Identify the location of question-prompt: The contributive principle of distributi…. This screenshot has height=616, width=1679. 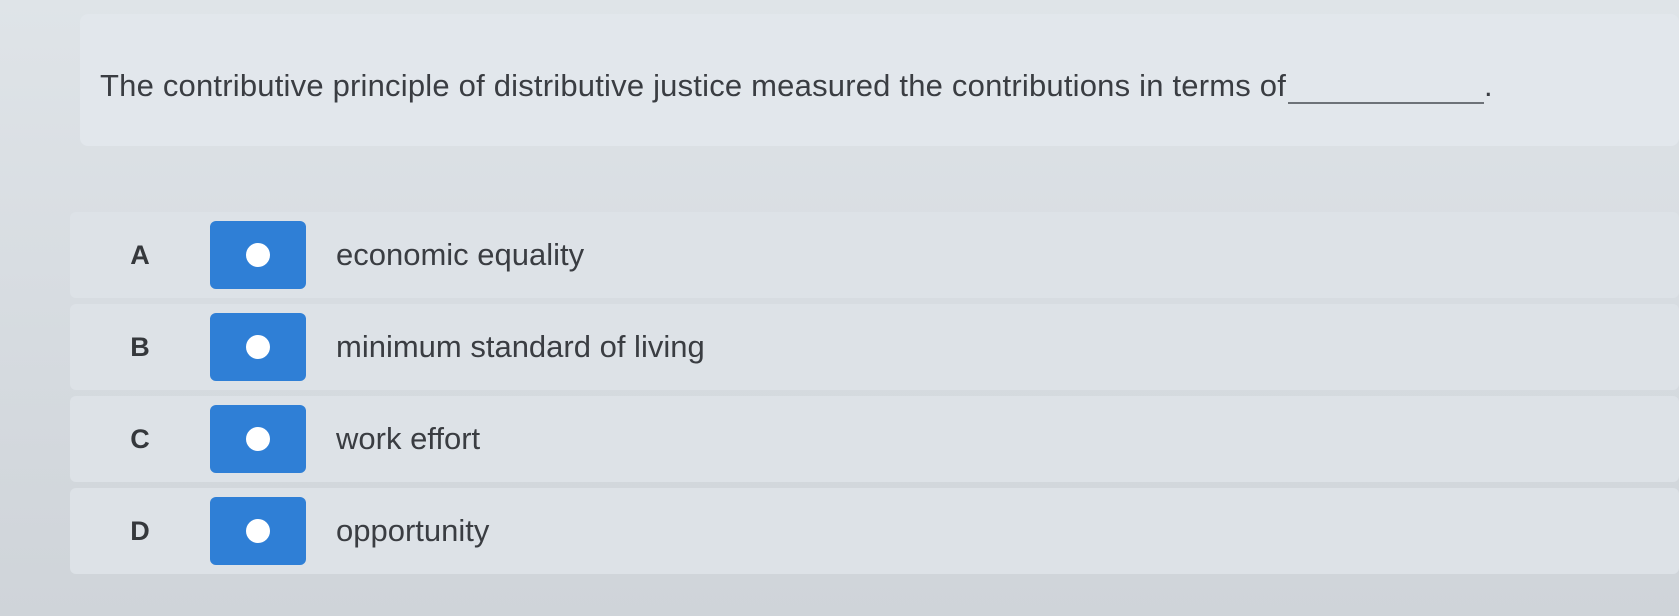
(796, 86).